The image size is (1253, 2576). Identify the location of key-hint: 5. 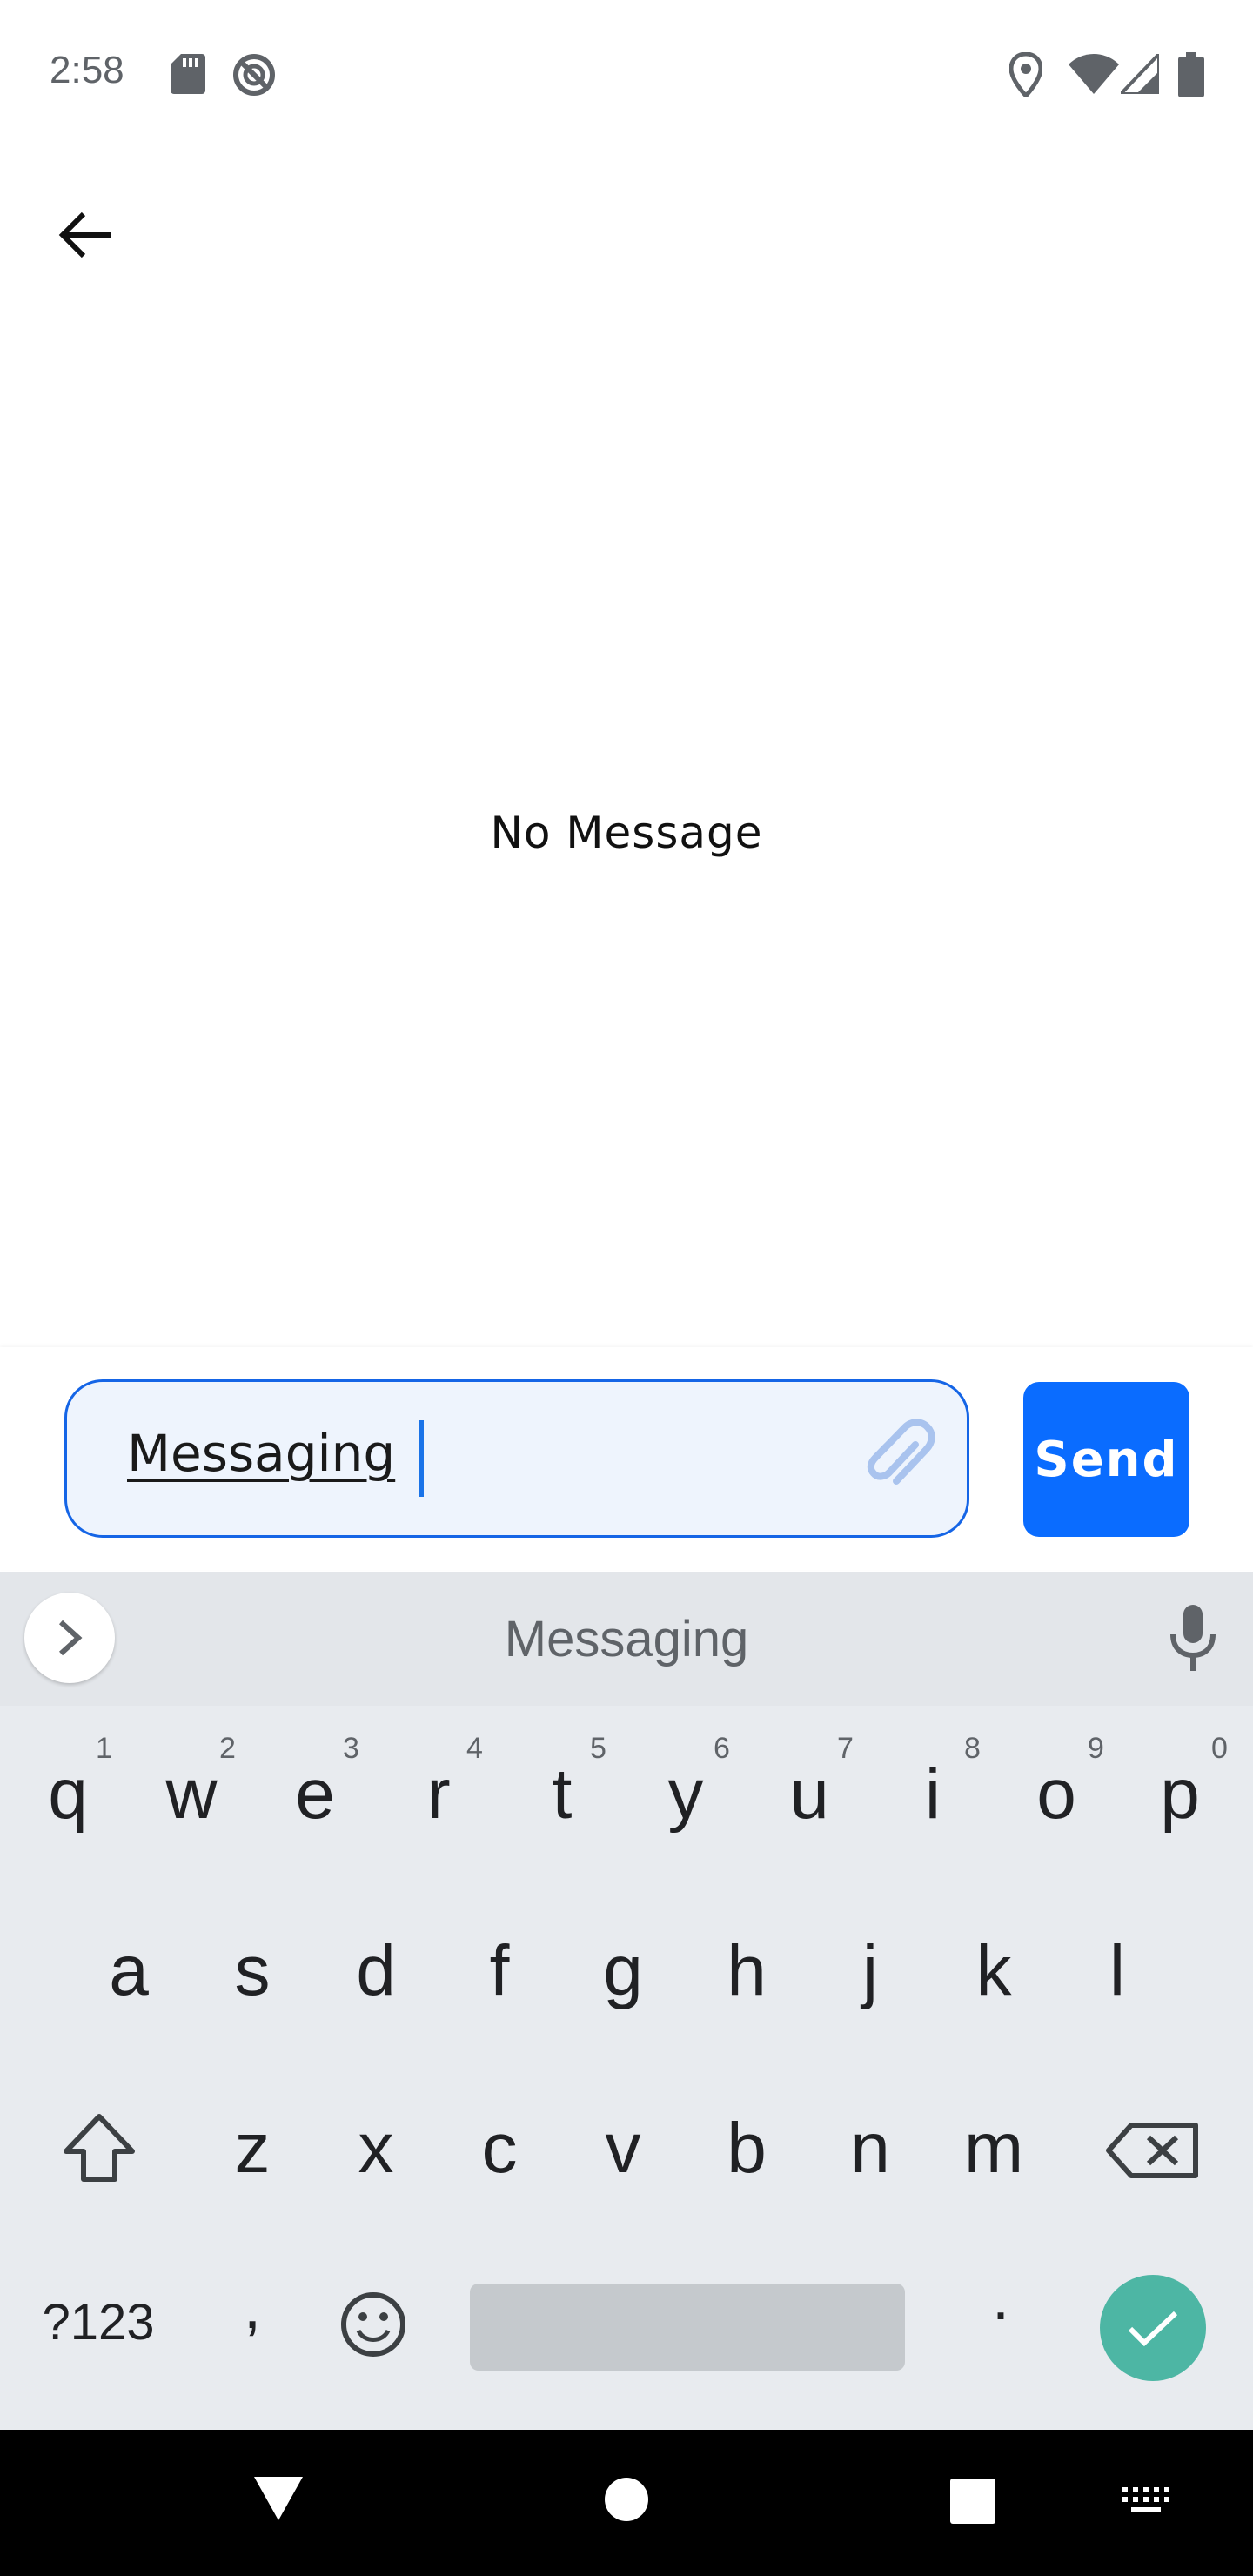
(598, 1748).